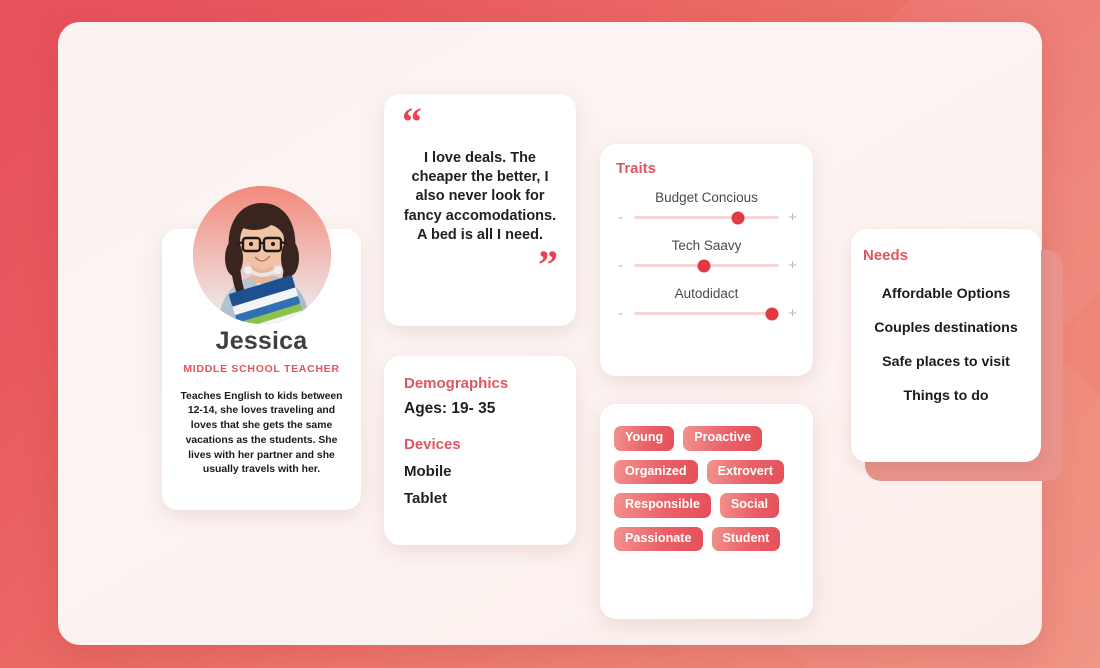 The height and width of the screenshot is (668, 1100). What do you see at coordinates (946, 294) in the screenshot?
I see `need-item: Affordable Options` at bounding box center [946, 294].